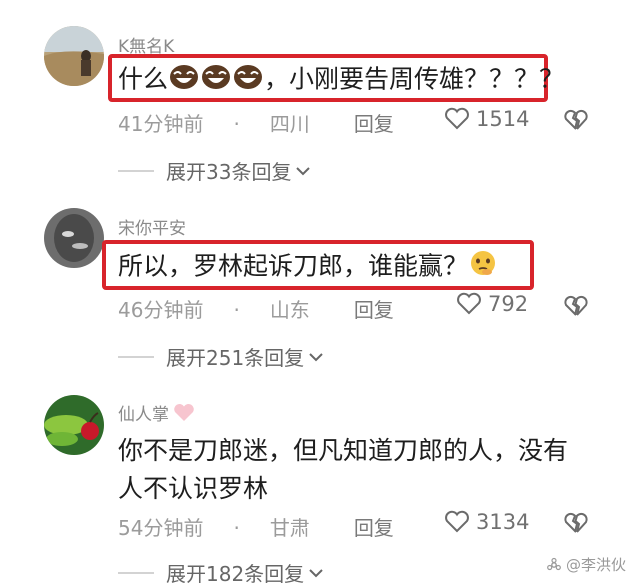 This screenshot has width=640, height=587. Describe the element at coordinates (414, 79) in the screenshot. I see `comment-text-suffix: ，小刚要告周传雄？？？？` at that location.